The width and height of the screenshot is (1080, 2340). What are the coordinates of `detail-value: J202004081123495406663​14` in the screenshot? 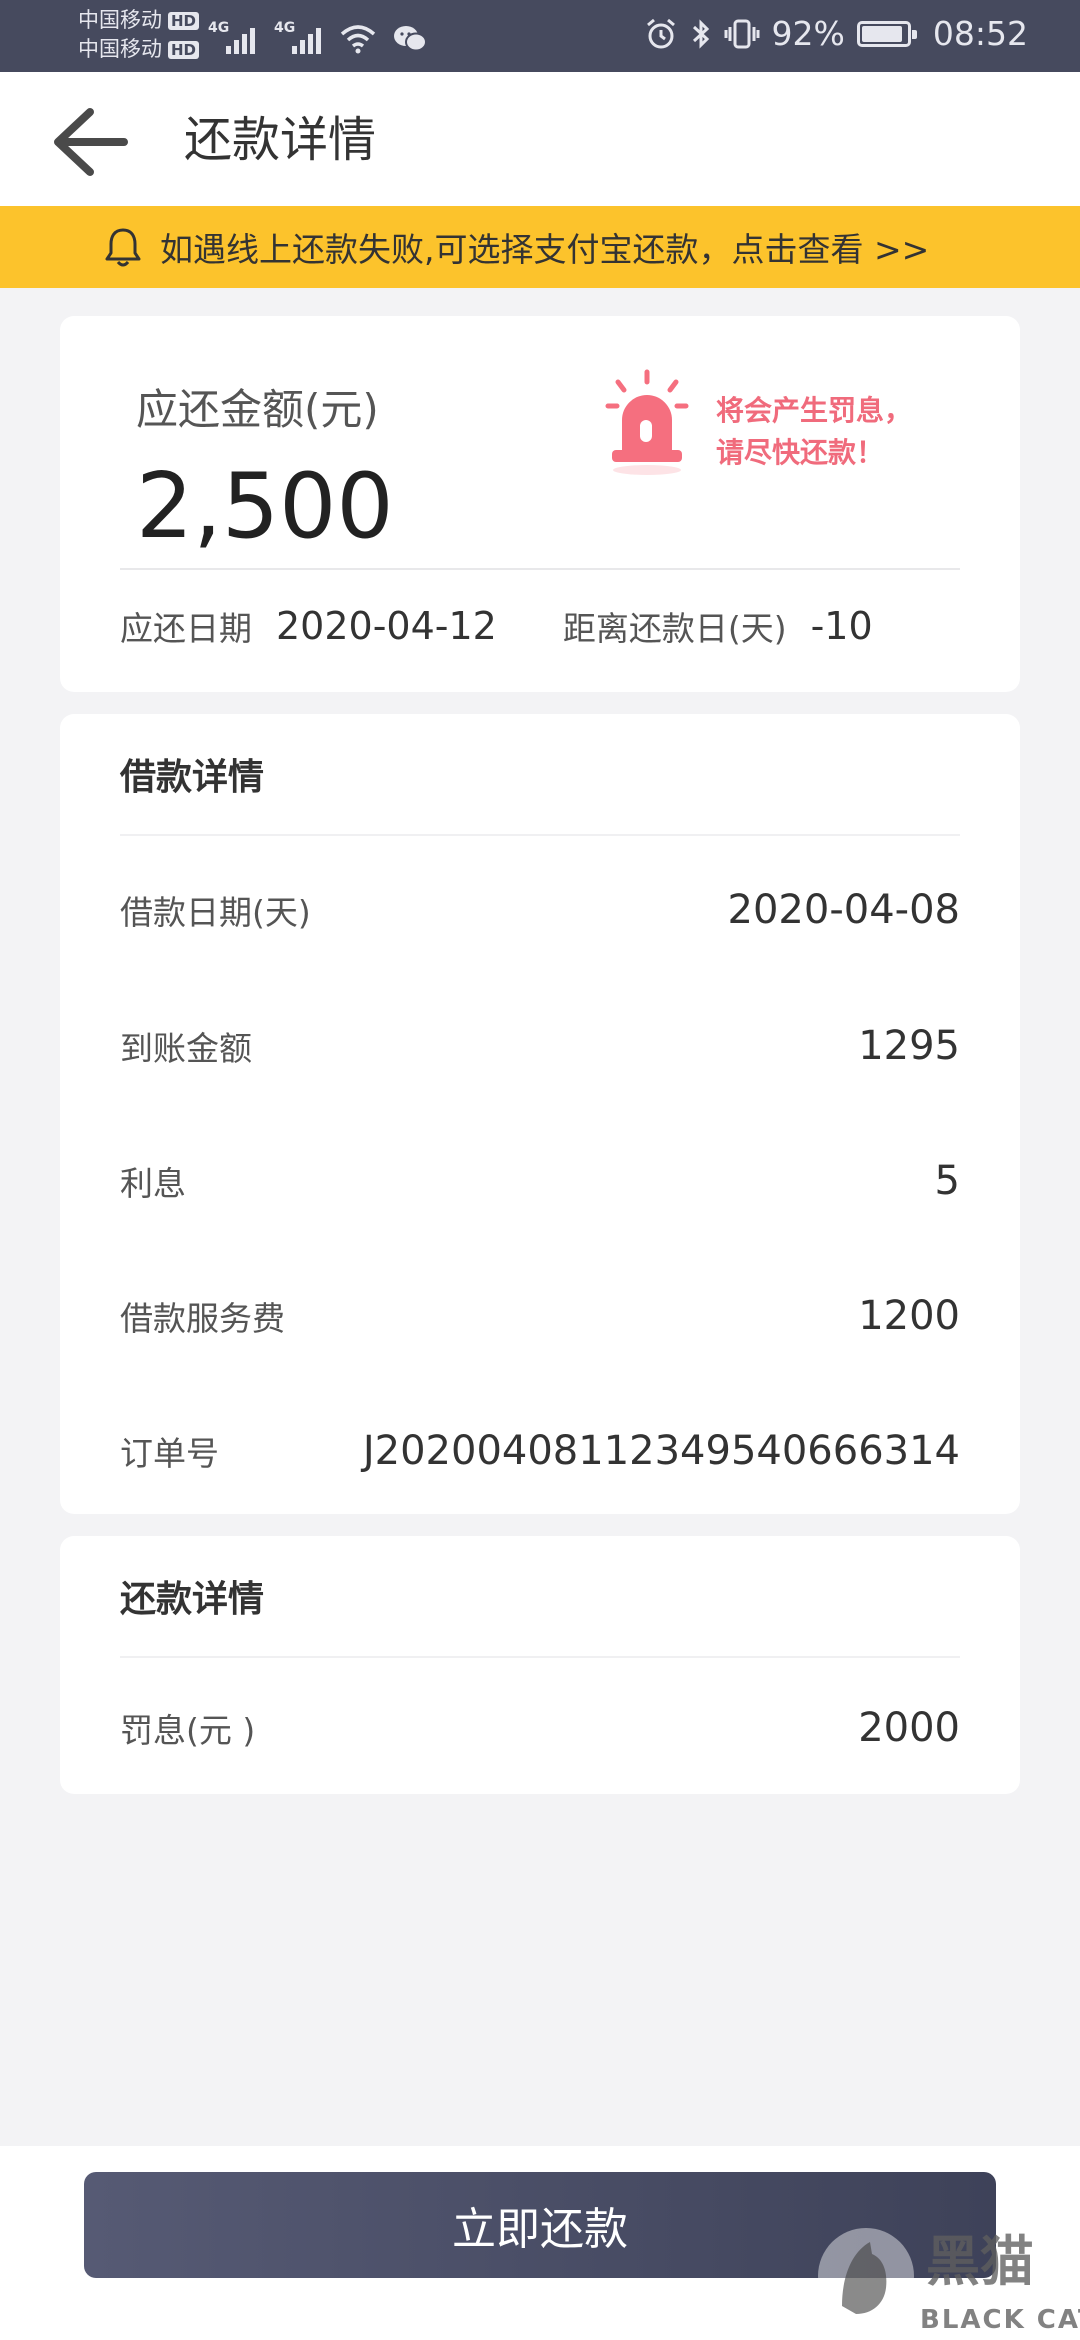 It's located at (661, 1451).